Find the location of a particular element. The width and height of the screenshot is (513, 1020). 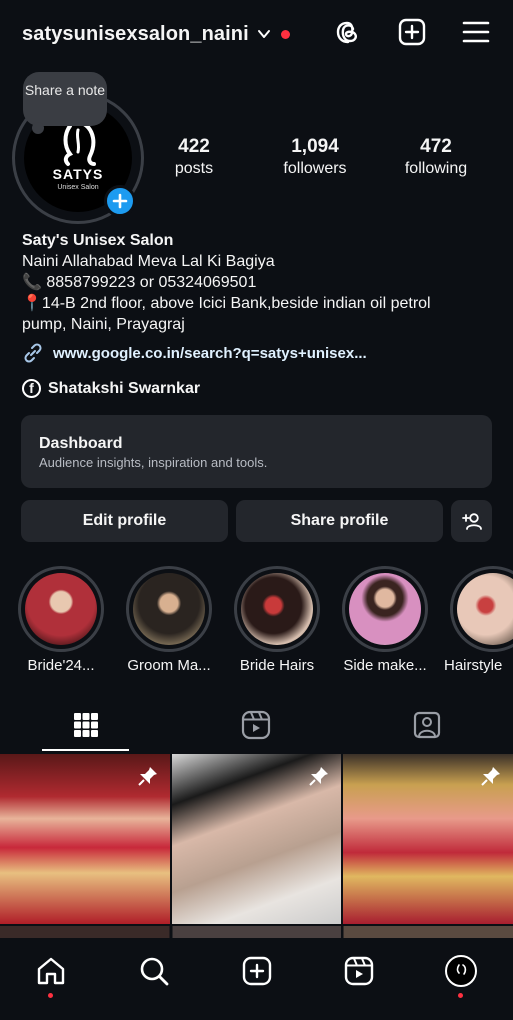

stat-label: posts is located at coordinates (194, 168).